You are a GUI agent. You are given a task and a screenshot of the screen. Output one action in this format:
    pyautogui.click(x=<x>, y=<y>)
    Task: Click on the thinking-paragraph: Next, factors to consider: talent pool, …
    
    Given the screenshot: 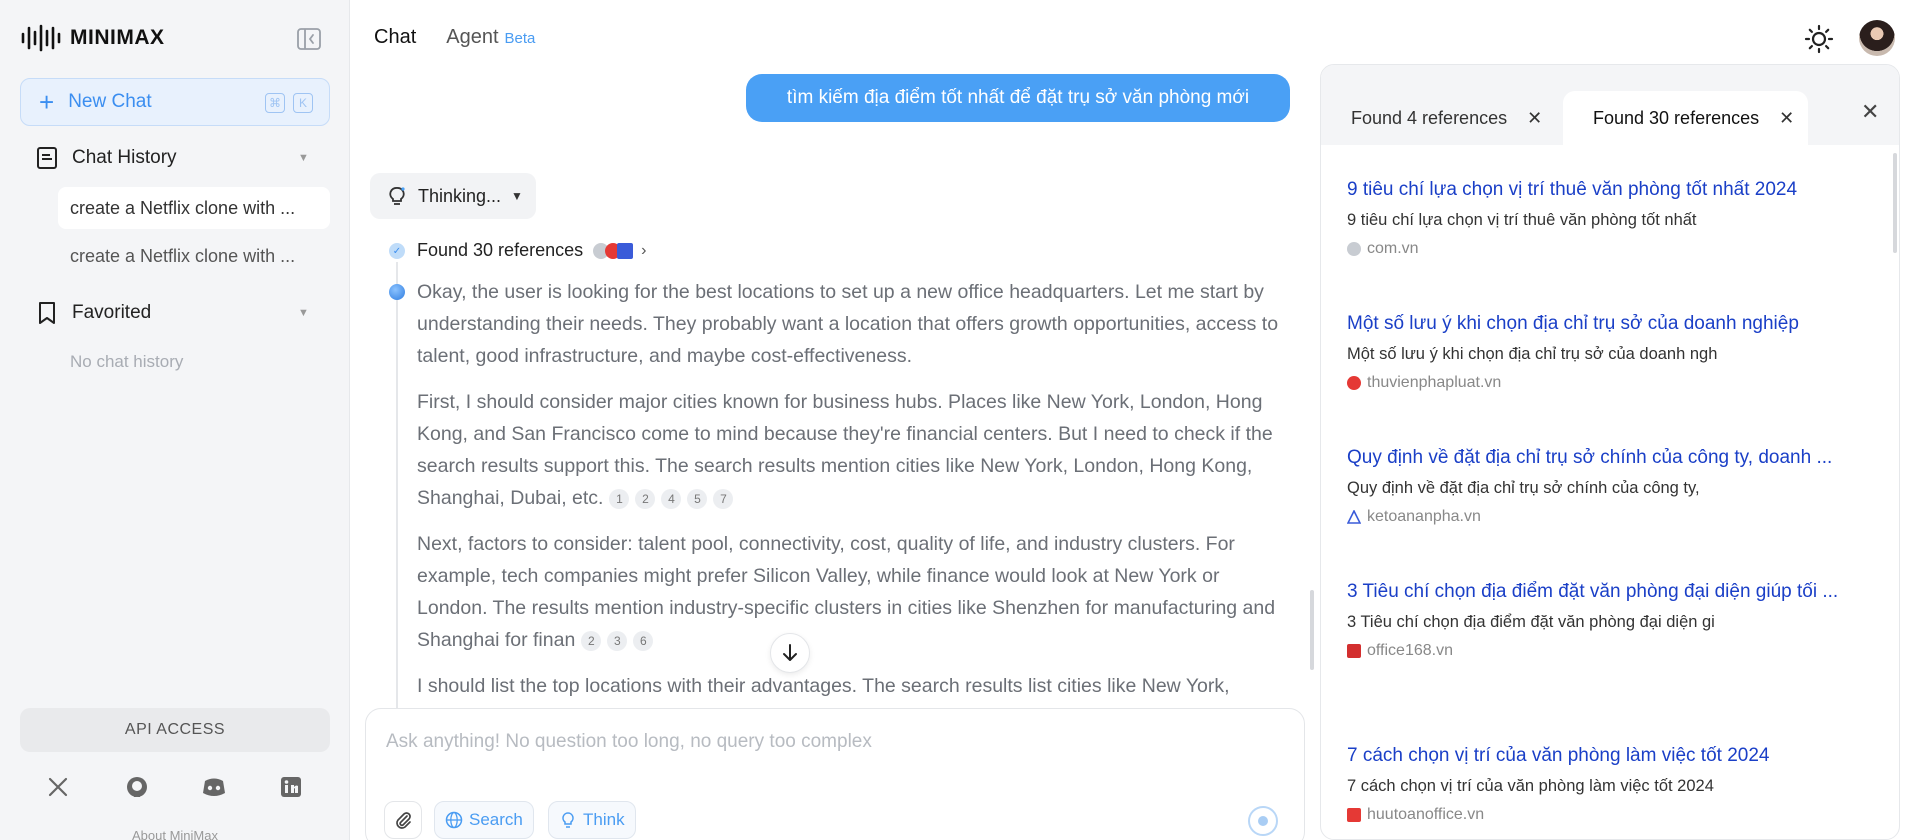 What is the action you would take?
    pyautogui.click(x=846, y=592)
    